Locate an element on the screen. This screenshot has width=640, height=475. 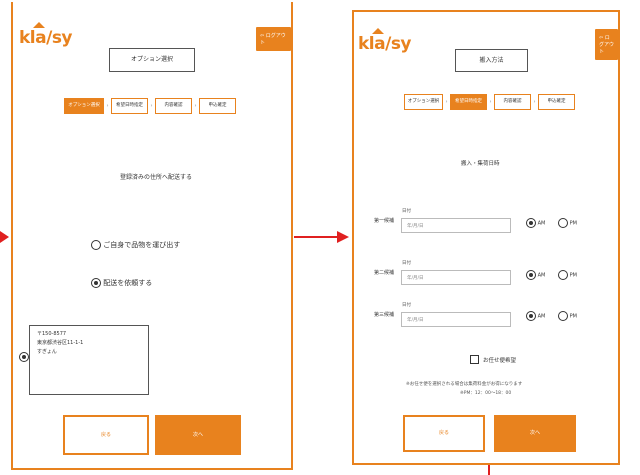
flow-arrow-head is located at coordinates (343, 237).